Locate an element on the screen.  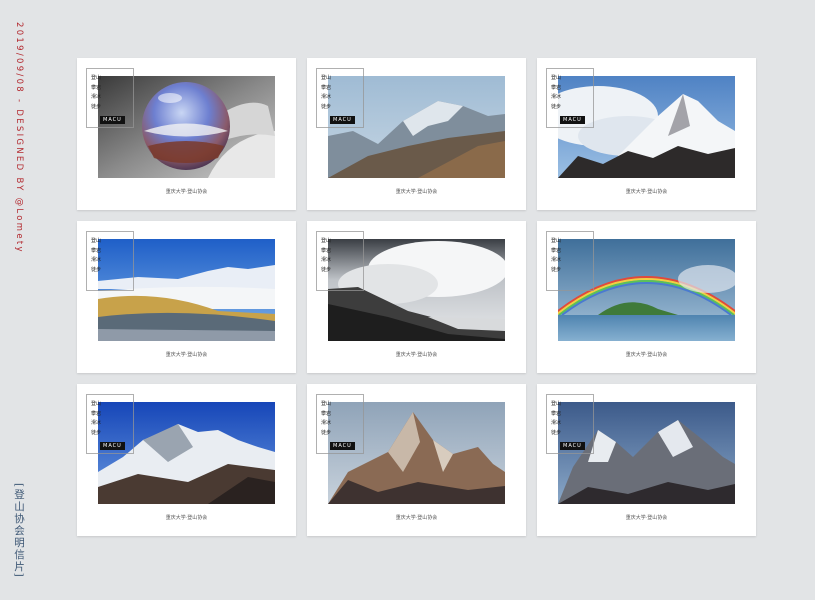
side-credit: 2019/09/08 - DESIGNED BY @Lomety is located at coordinates (19, 138).